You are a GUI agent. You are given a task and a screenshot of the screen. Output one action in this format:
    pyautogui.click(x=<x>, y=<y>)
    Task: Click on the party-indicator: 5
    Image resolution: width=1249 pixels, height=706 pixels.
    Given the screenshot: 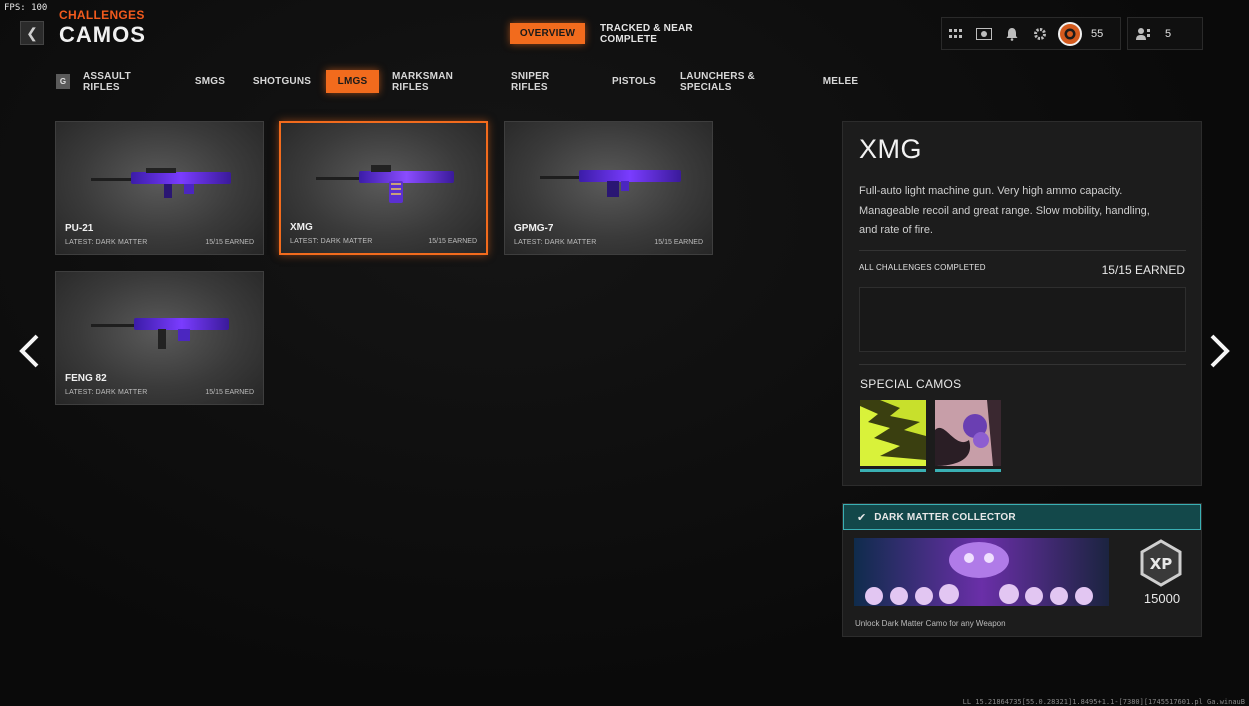 What is the action you would take?
    pyautogui.click(x=1165, y=33)
    